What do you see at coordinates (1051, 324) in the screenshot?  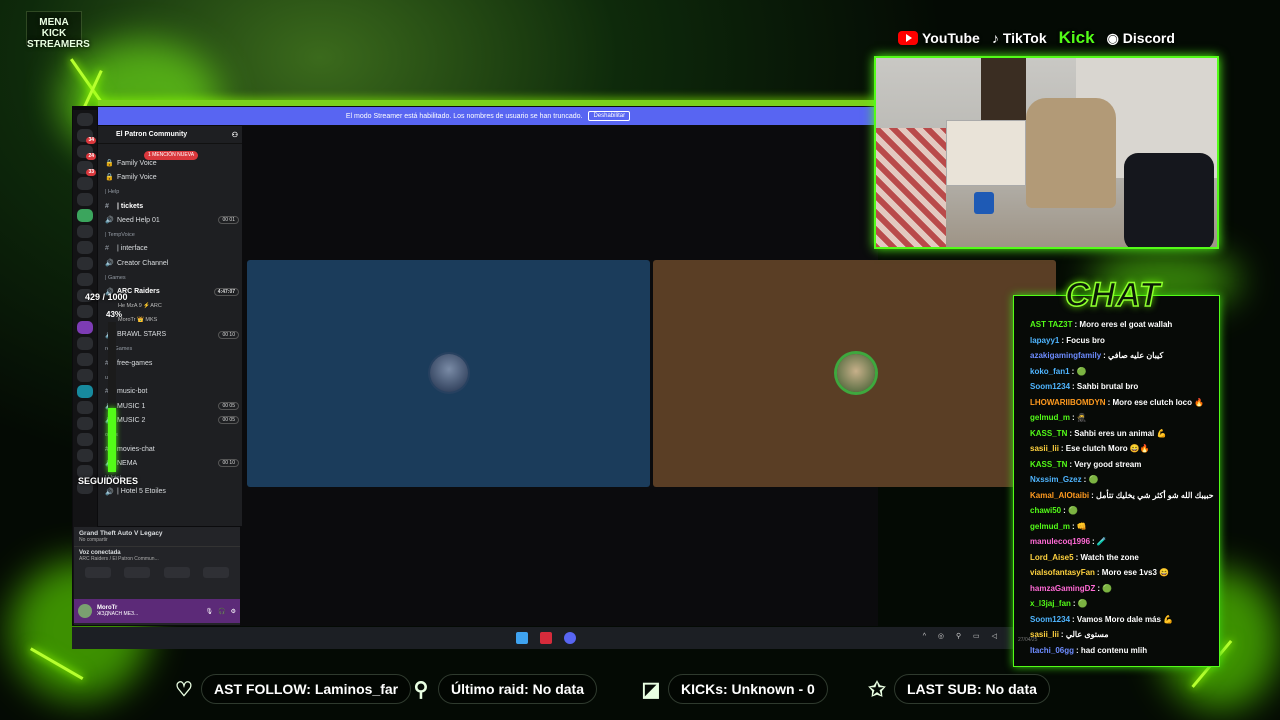 I see `chat-username: AST TAZ3T` at bounding box center [1051, 324].